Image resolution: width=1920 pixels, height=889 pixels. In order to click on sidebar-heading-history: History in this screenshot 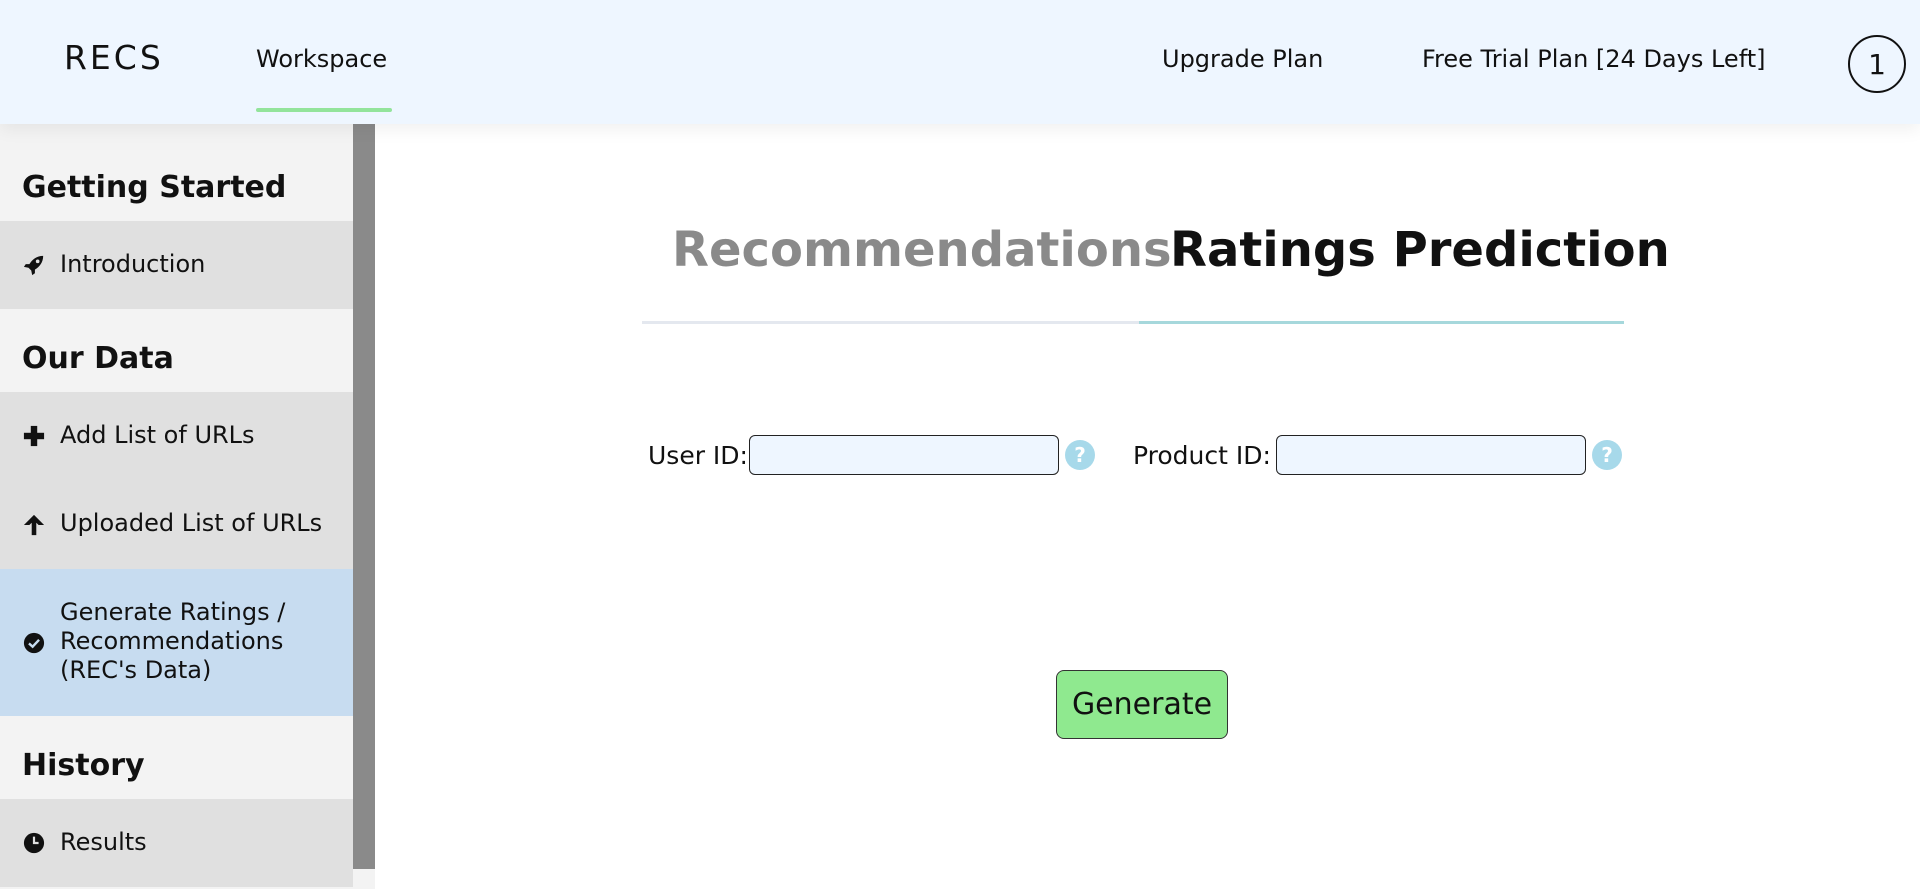, I will do `click(83, 765)`.